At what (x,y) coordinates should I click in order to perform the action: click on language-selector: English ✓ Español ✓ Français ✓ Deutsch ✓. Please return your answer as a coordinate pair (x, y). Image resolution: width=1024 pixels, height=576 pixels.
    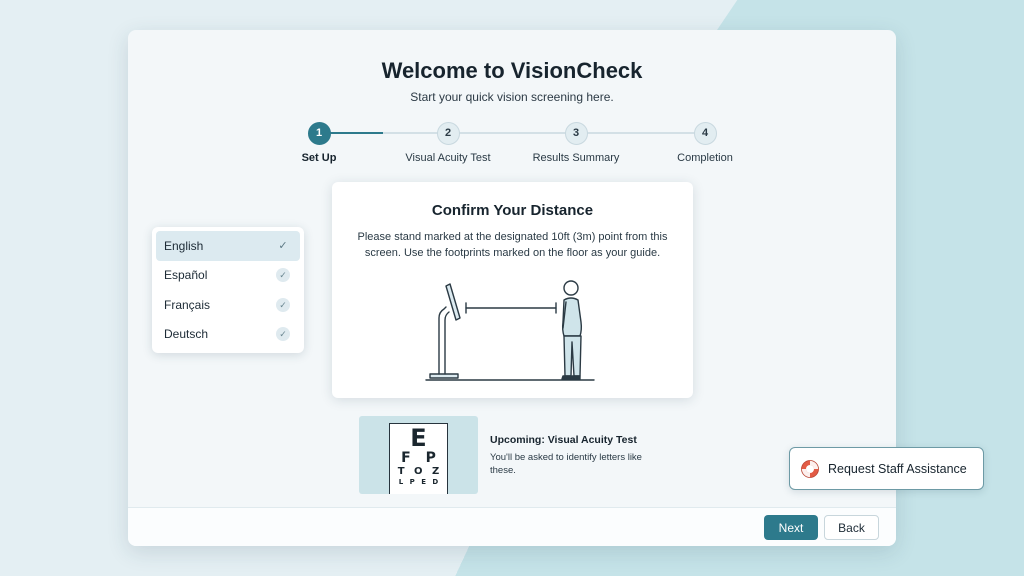
    Looking at the image, I should click on (228, 290).